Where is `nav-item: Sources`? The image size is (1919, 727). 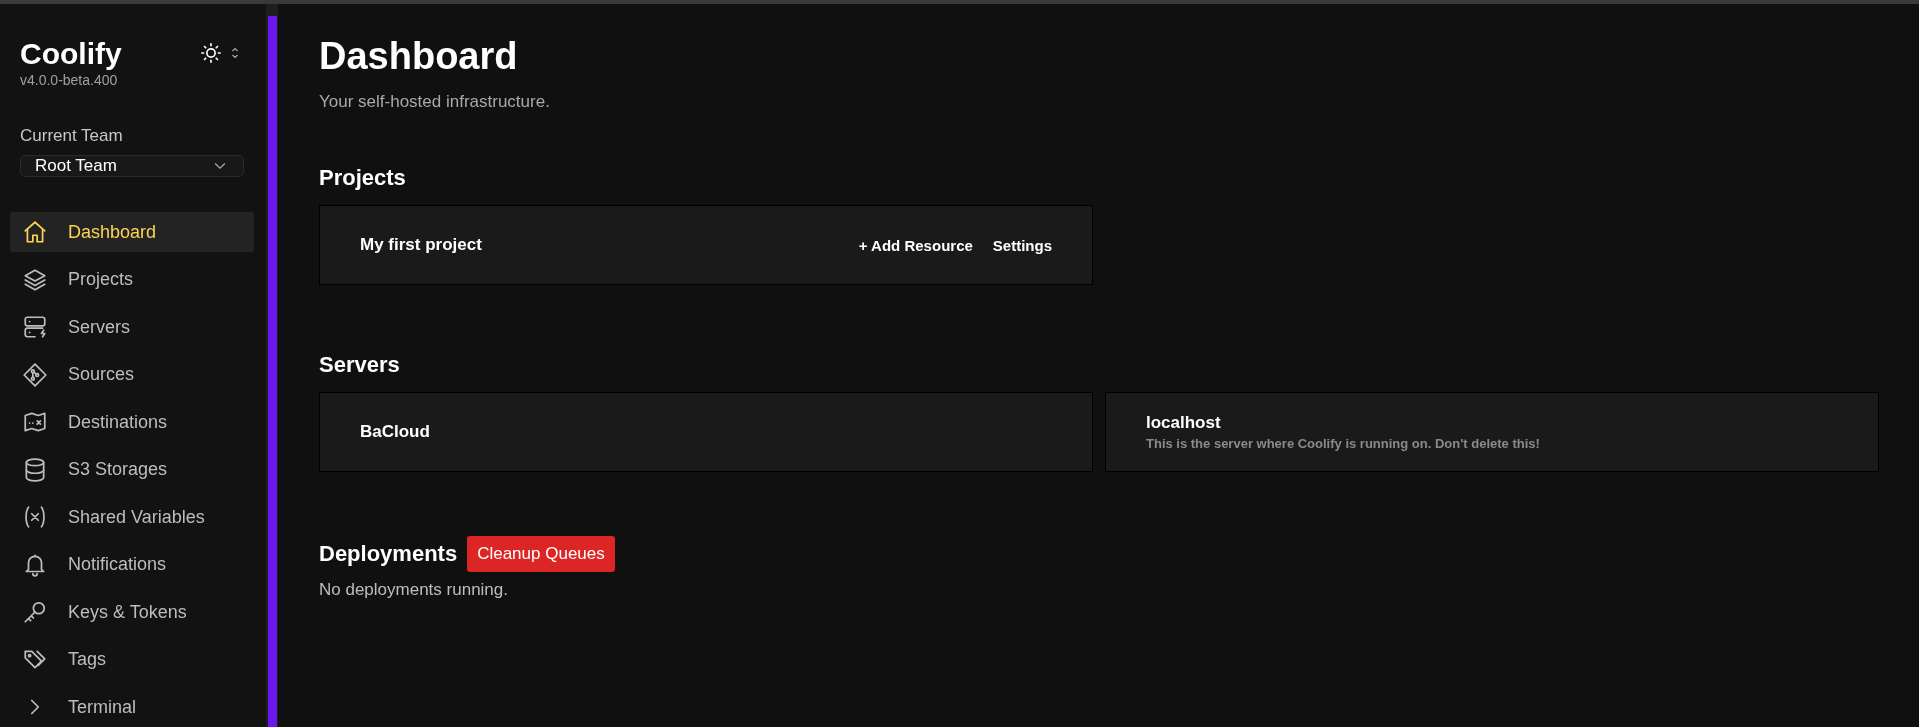
nav-item: Sources is located at coordinates (132, 374).